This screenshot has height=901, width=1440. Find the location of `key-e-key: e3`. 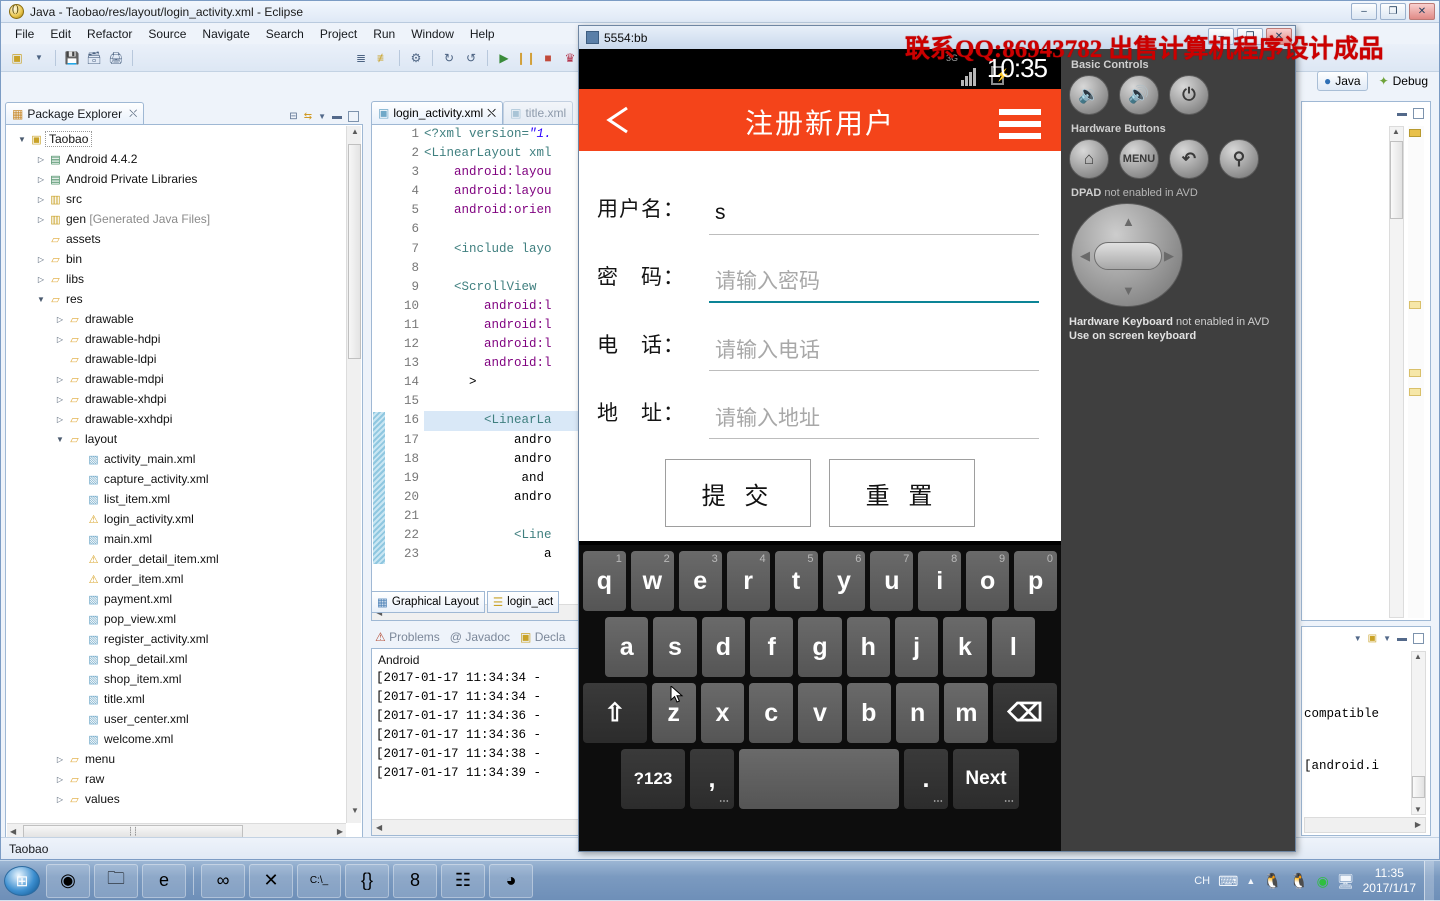

key-e-key: e3 is located at coordinates (700, 581).